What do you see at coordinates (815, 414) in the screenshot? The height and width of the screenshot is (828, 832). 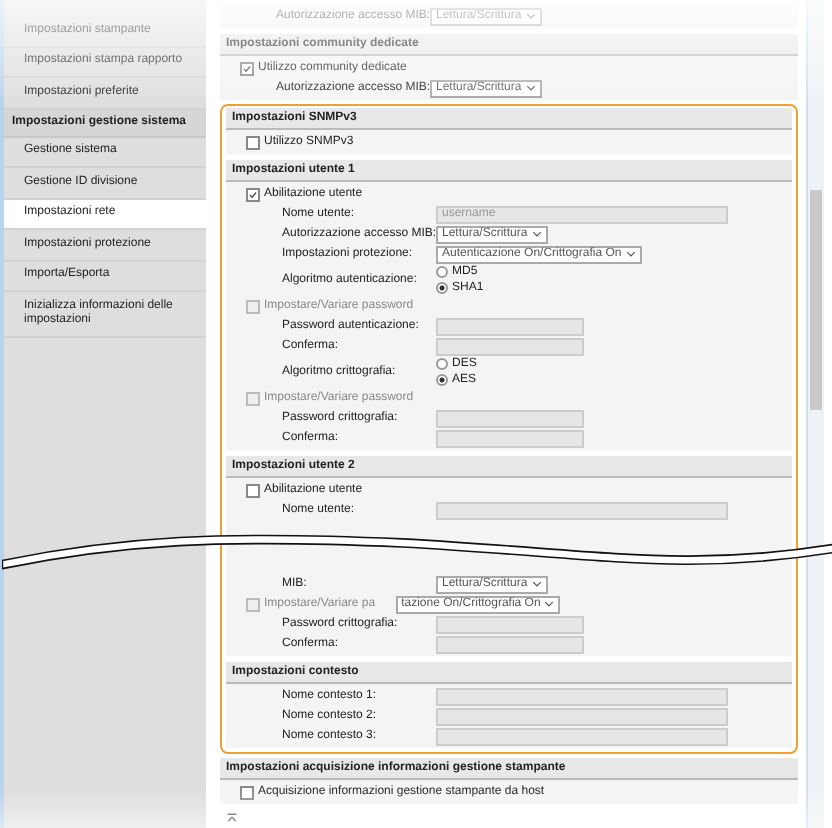 I see `scrollbar` at bounding box center [815, 414].